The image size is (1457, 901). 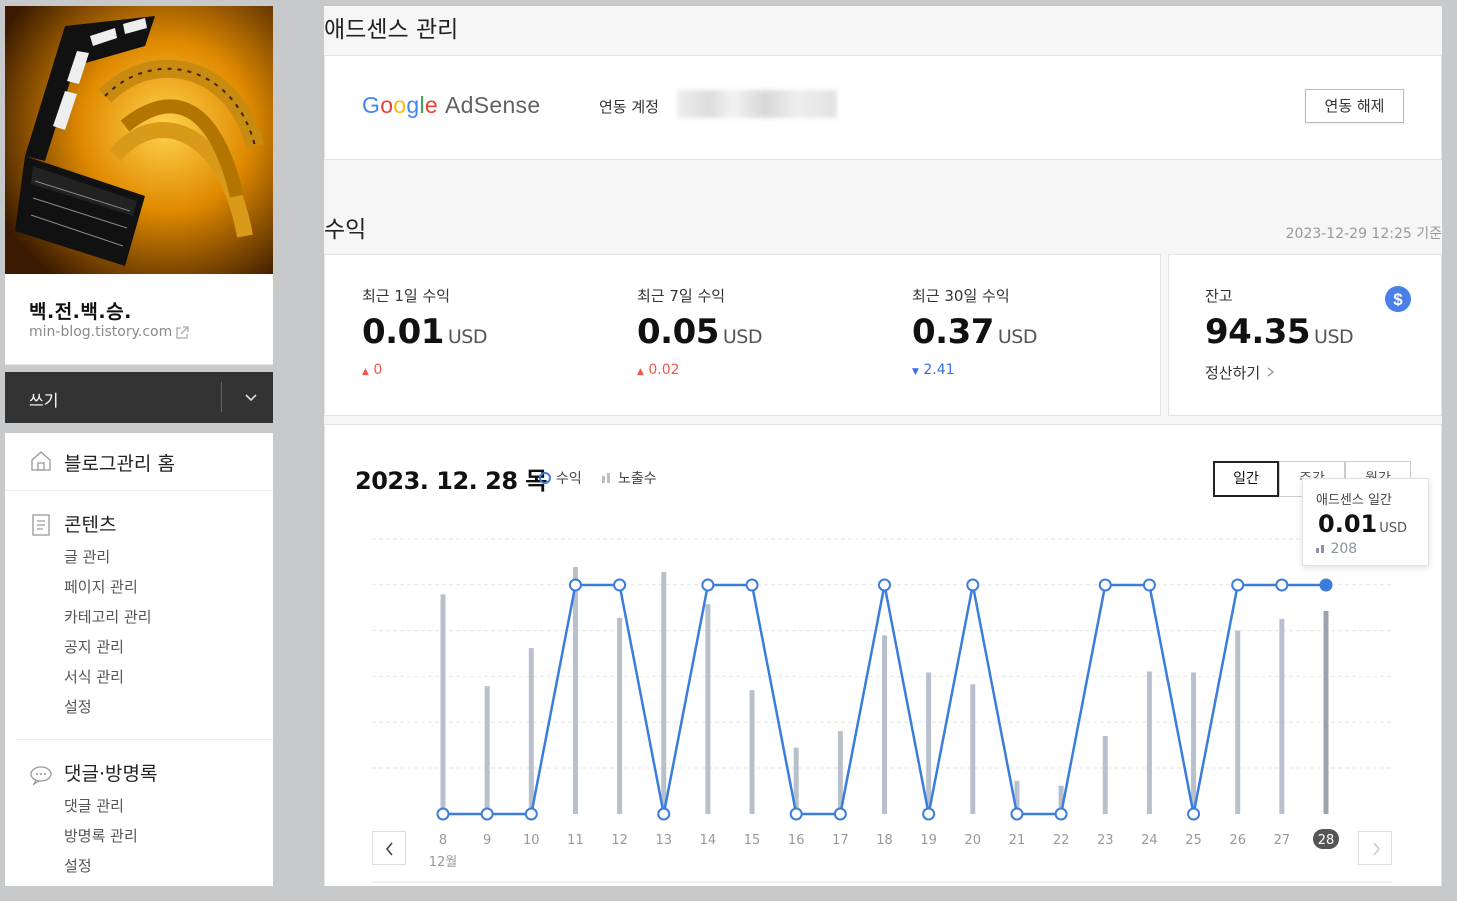 What do you see at coordinates (139, 319) in the screenshot?
I see `blog-profile: 백.전.백.승. min-blog.tistory.com` at bounding box center [139, 319].